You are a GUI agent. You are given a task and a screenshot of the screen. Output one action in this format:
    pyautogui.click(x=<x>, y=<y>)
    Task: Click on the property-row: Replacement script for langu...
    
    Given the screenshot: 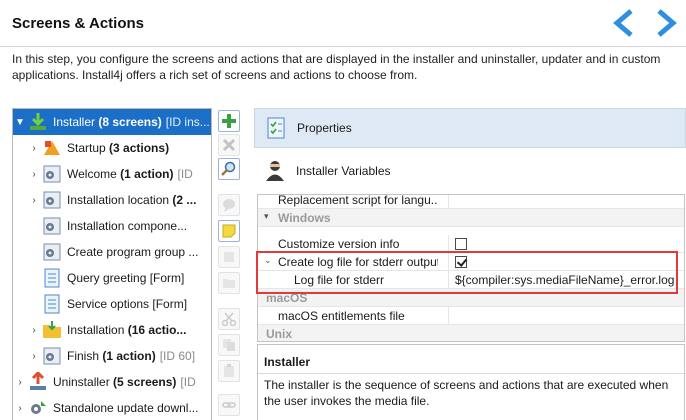 What is the action you would take?
    pyautogui.click(x=471, y=202)
    